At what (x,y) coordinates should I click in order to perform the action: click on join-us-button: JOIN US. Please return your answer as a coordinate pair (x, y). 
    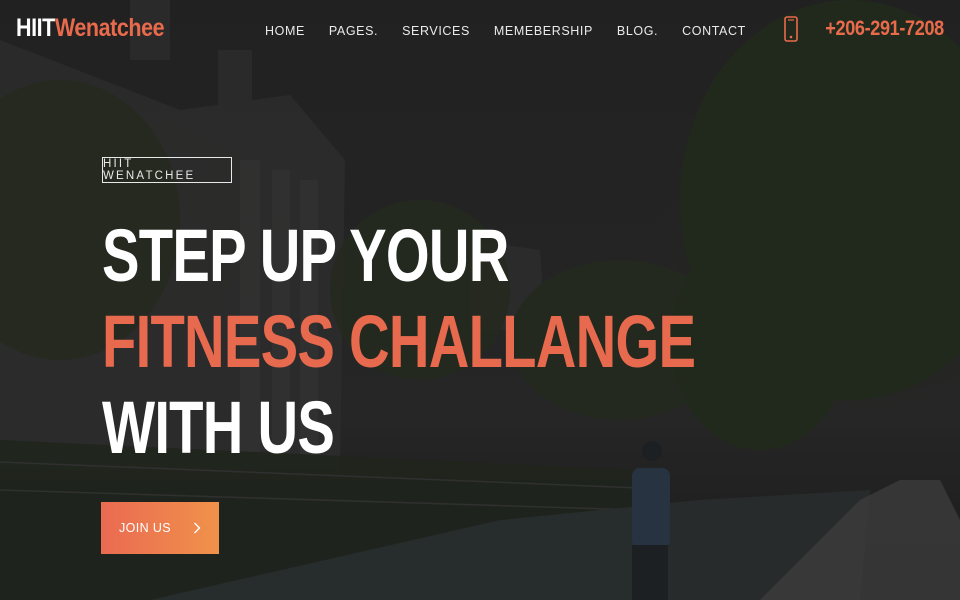
    Looking at the image, I should click on (160, 528).